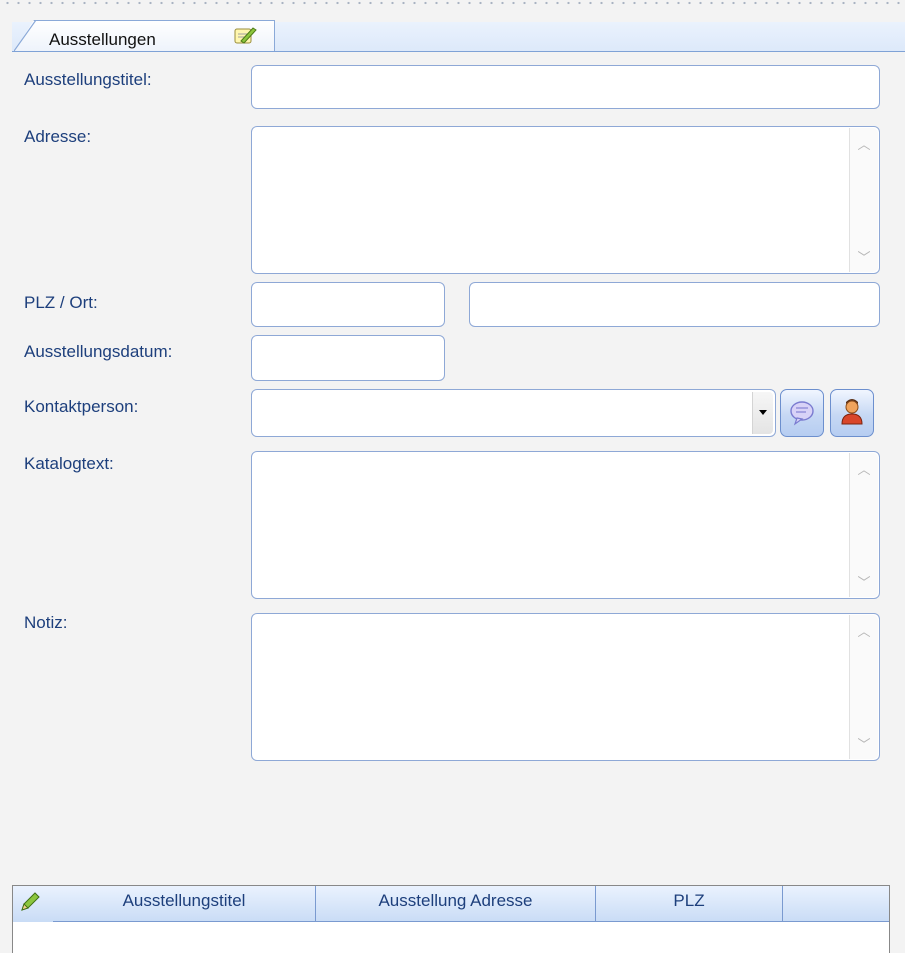 The width and height of the screenshot is (905, 953). I want to click on contact-label: Kontaktperson:, so click(81, 406).